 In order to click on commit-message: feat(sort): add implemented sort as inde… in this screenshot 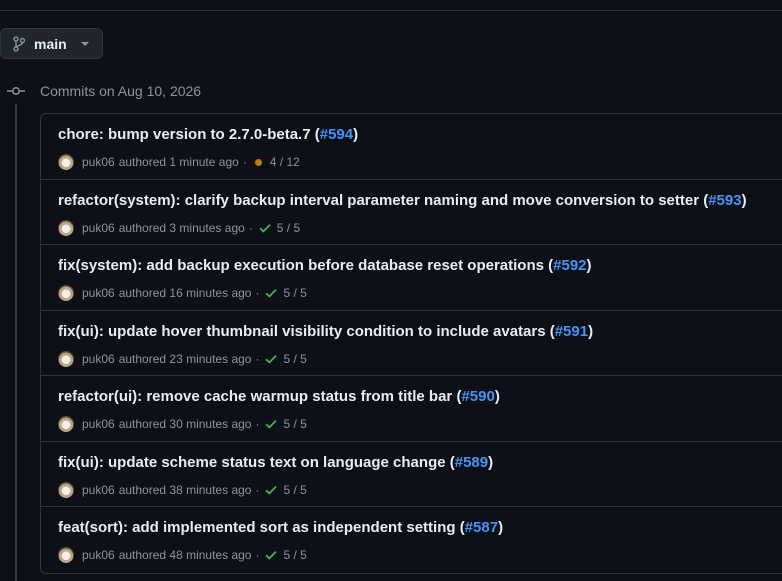, I will do `click(420, 528)`.